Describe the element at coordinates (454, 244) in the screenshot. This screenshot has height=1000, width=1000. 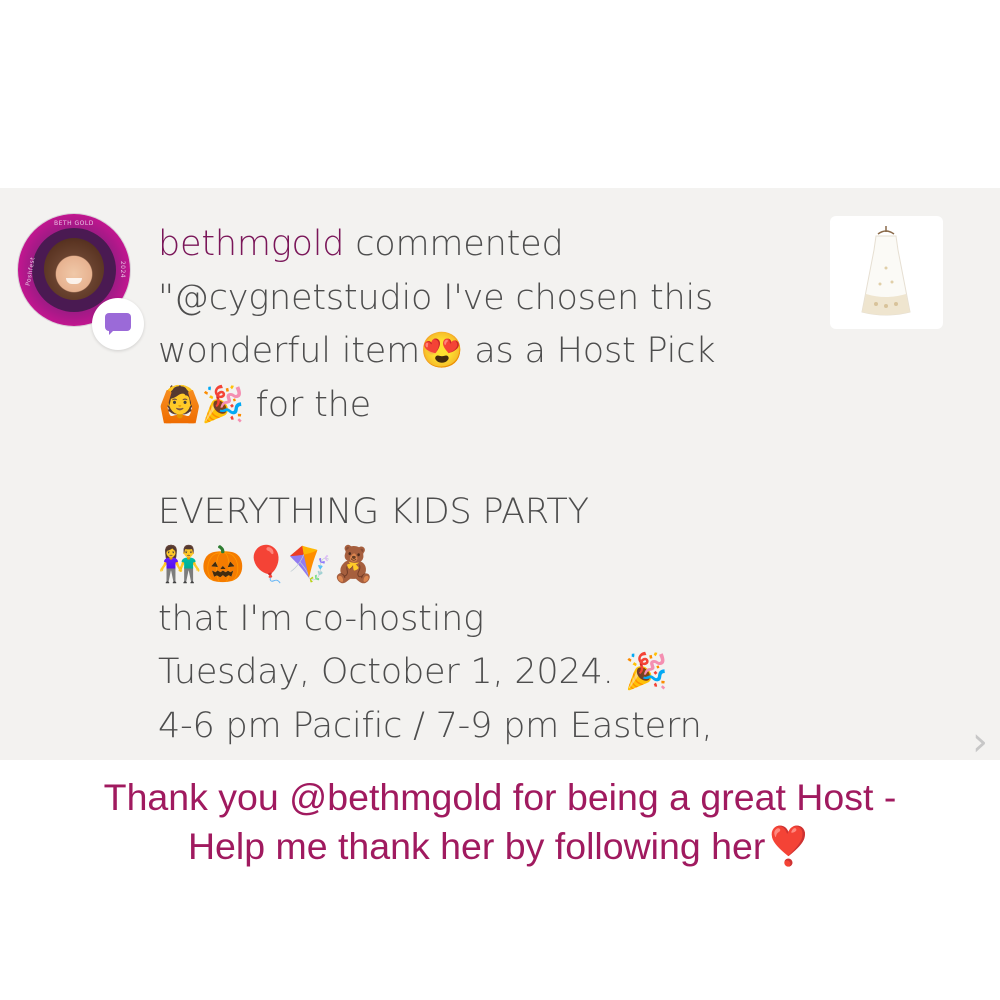
I see `comment-action: commented` at that location.